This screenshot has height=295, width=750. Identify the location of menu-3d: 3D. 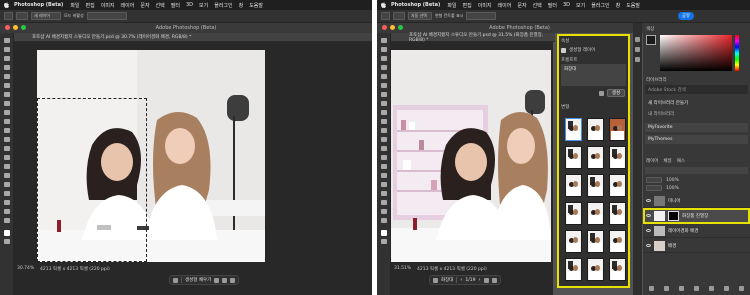
(566, 5).